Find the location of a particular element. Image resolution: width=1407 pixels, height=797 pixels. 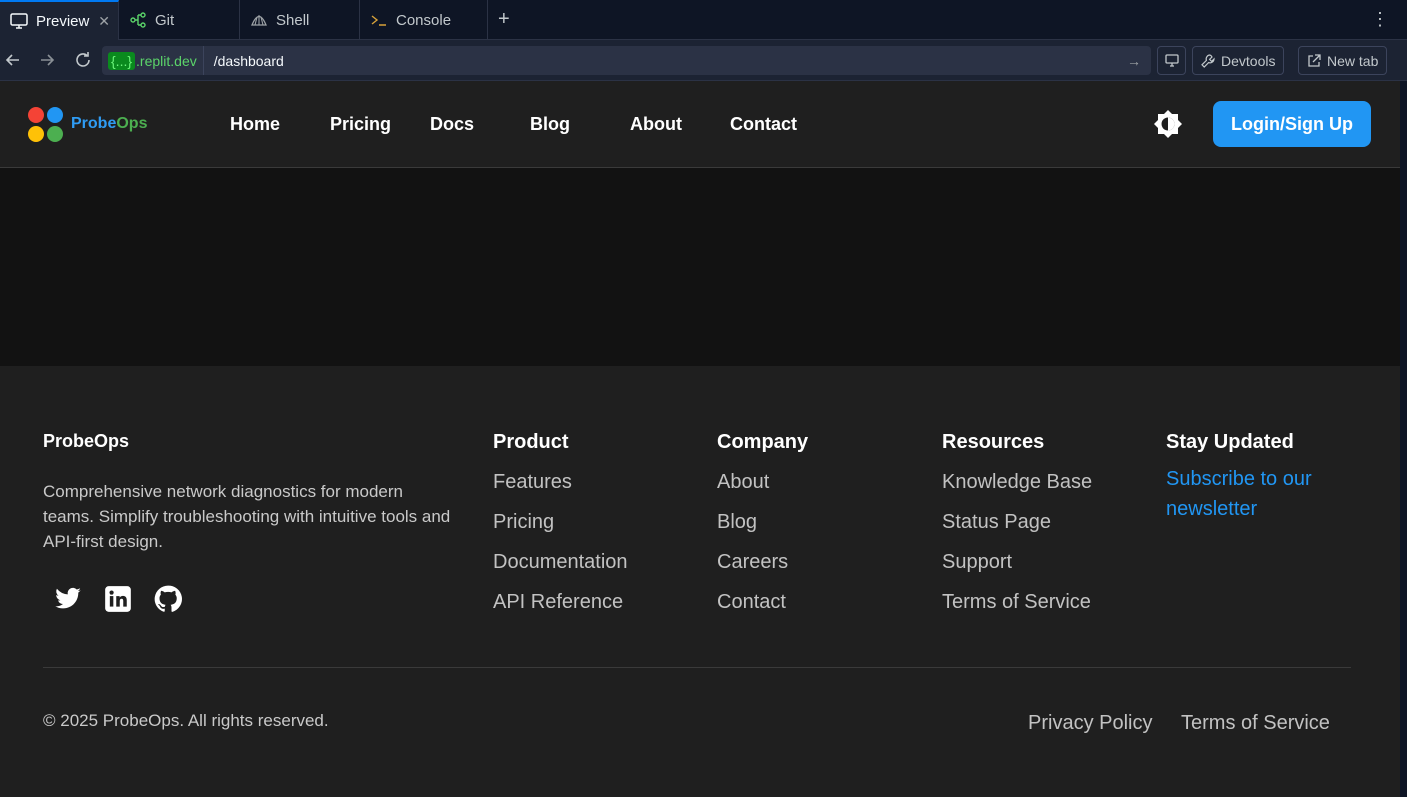

shell-icon is located at coordinates (259, 20).